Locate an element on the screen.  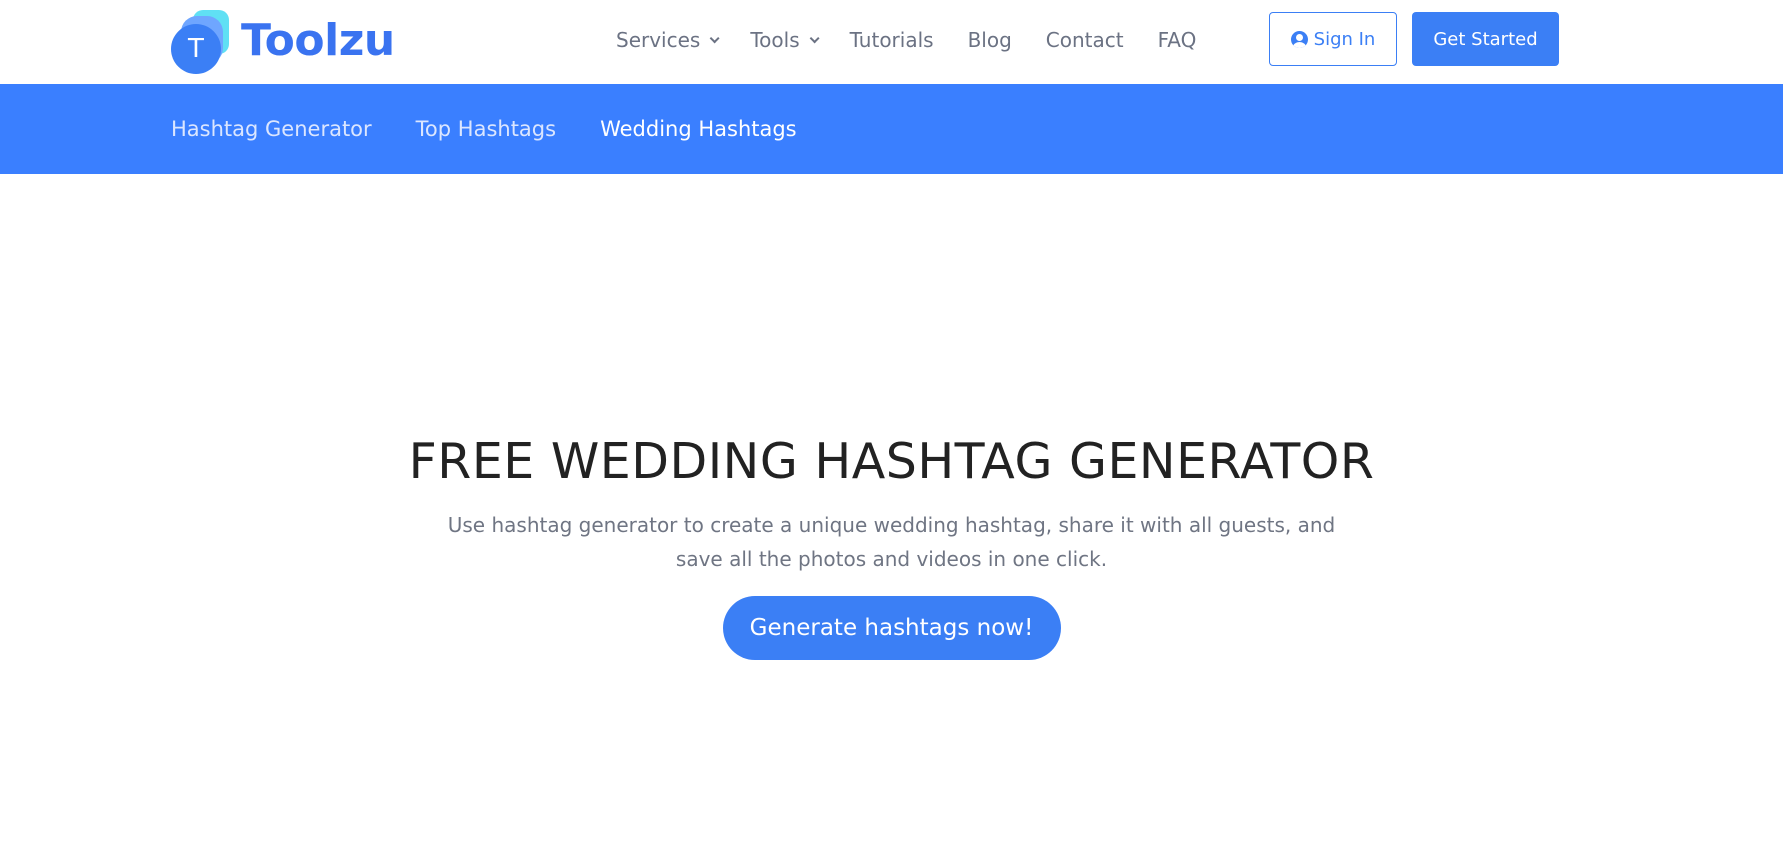
subnav-top-hashtags: Top Hashtags is located at coordinates (486, 129).